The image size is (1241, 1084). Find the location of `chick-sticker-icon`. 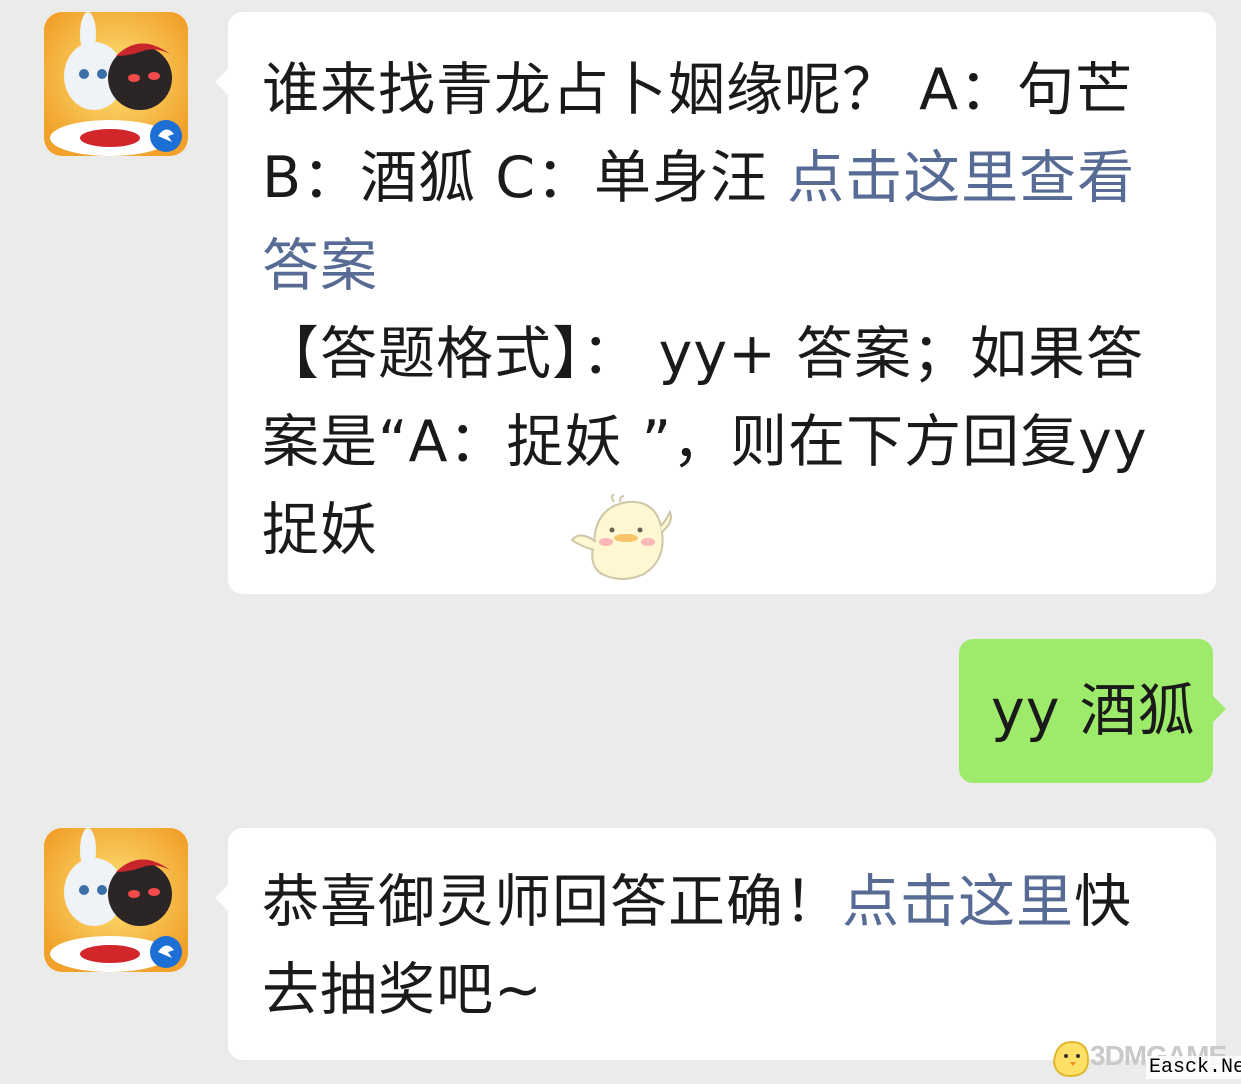

chick-sticker-icon is located at coordinates (621, 538).